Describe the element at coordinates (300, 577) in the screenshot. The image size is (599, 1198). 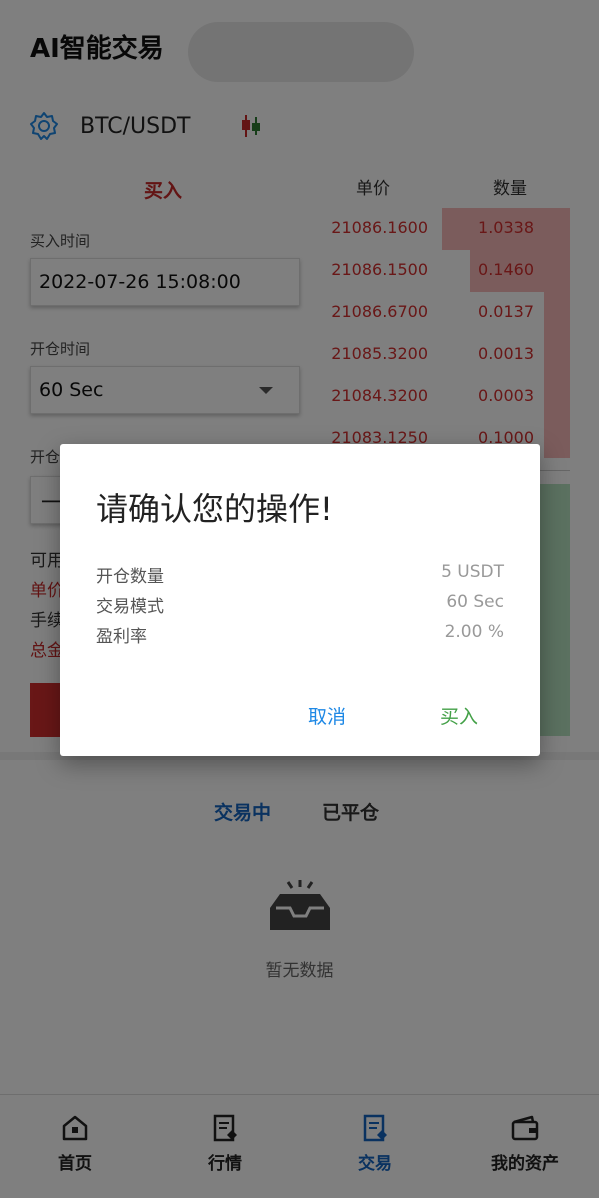
I see `dialog-row-amount: 开仓数量 5 USDT` at that location.